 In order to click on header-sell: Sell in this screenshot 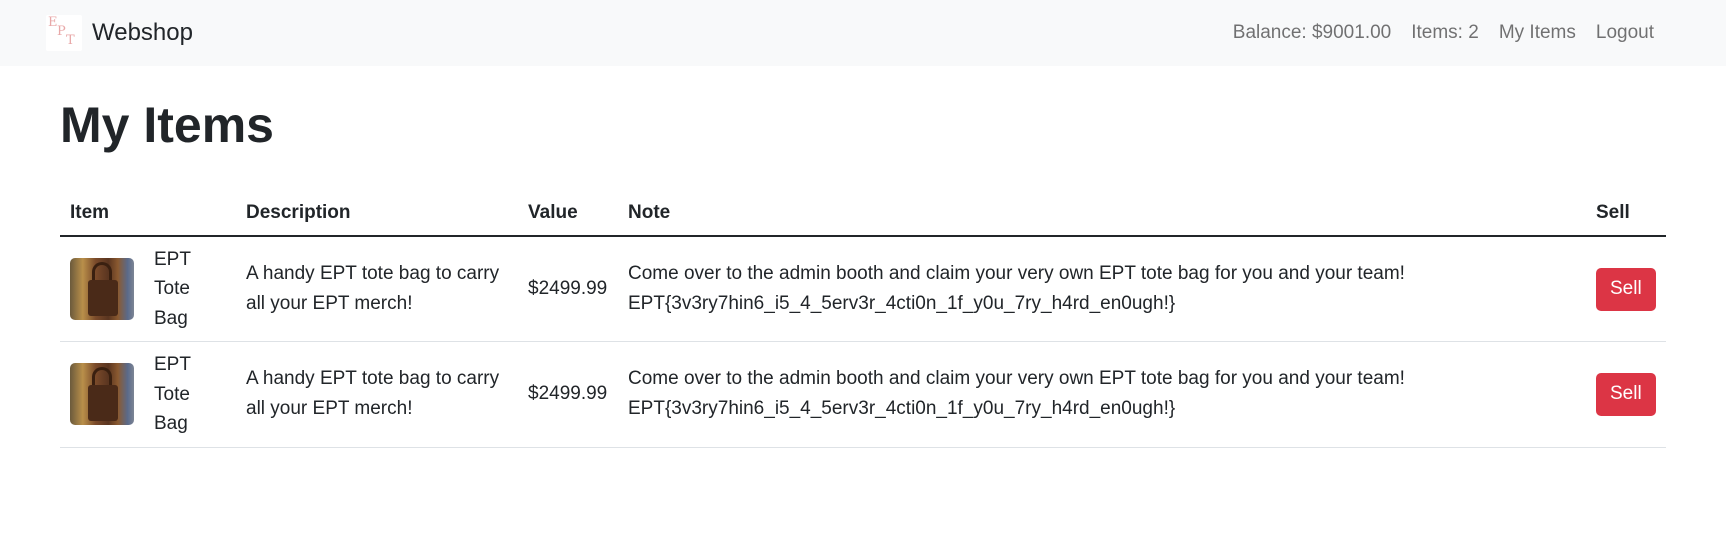, I will do `click(1626, 214)`.